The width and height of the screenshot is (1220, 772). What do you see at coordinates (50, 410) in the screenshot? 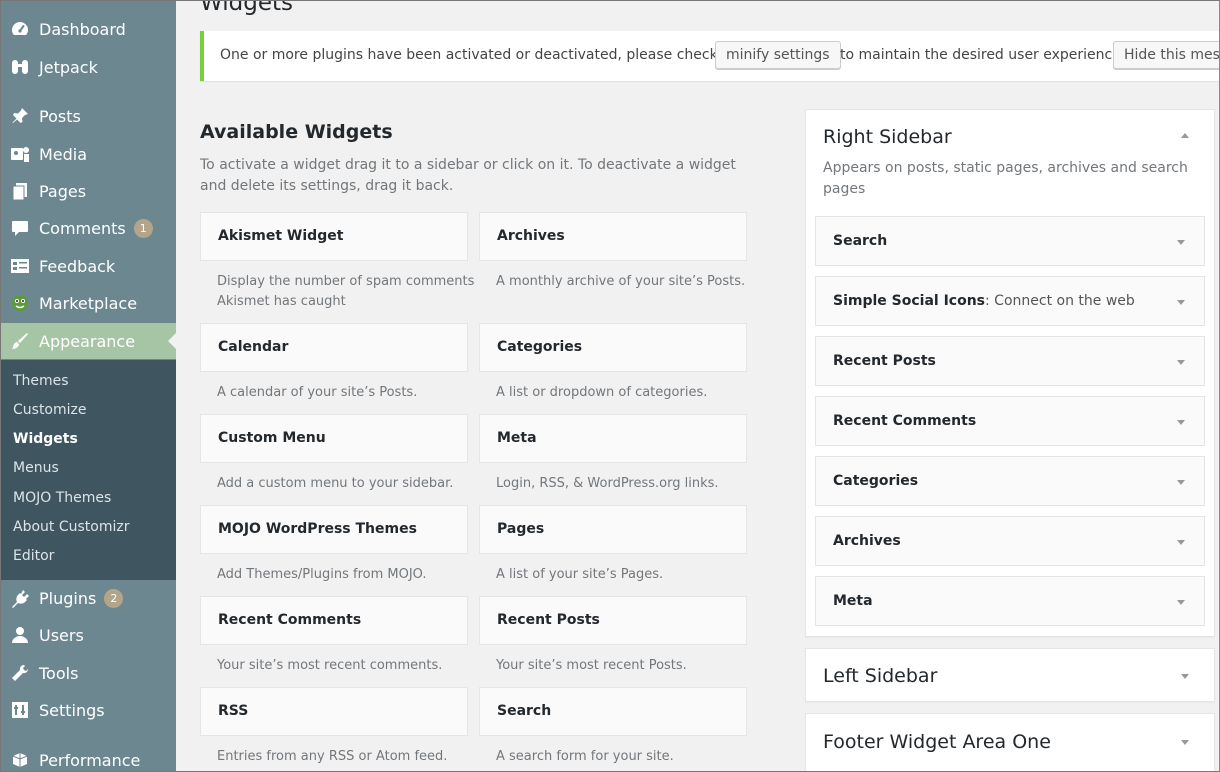
I see `submenu-customize: Customize` at bounding box center [50, 410].